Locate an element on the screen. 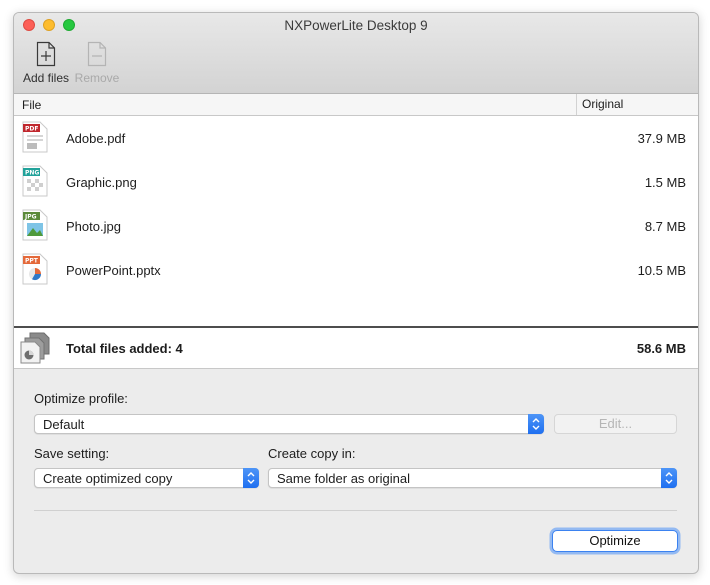  file-size: 1.5 MB is located at coordinates (665, 182).